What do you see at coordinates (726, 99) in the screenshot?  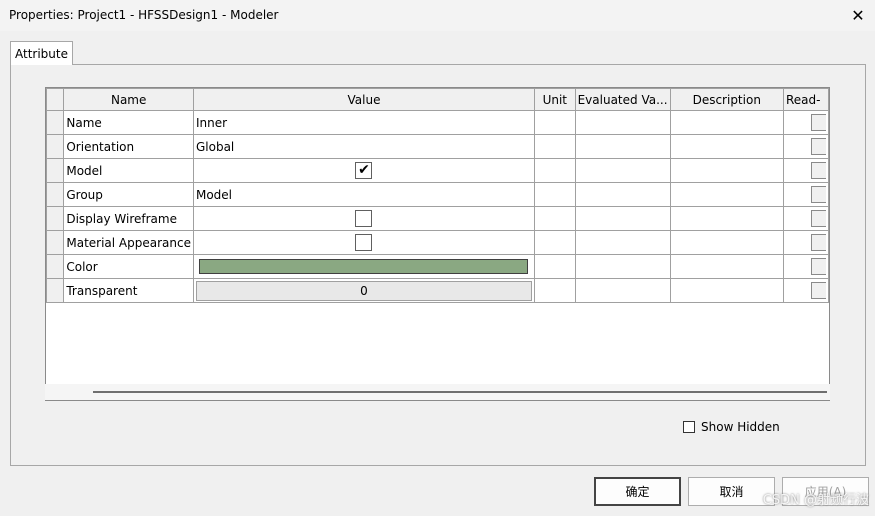 I see `column-header-description: Description` at bounding box center [726, 99].